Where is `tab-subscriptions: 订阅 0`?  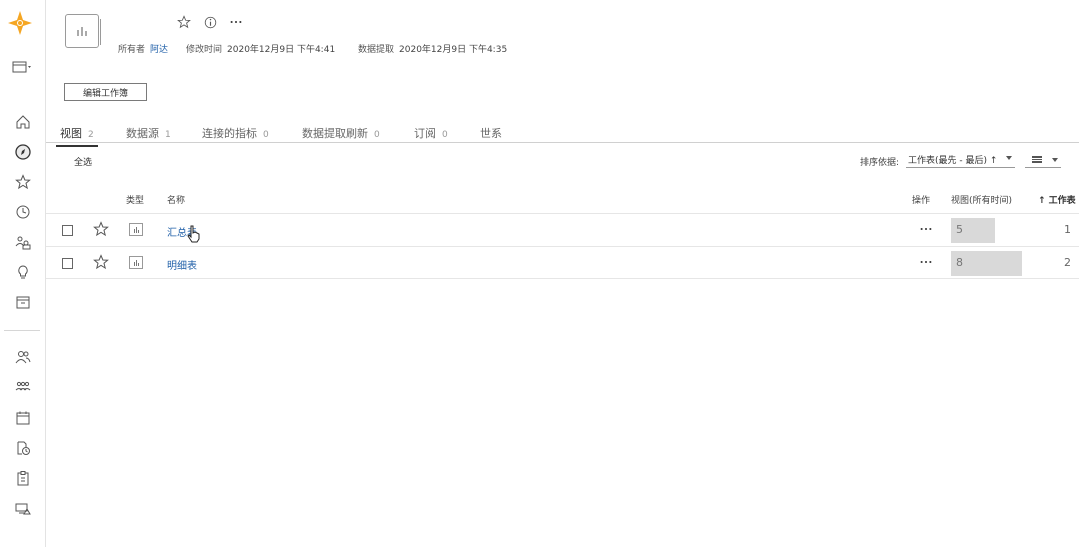
tab-subscriptions: 订阅 0 is located at coordinates (431, 133).